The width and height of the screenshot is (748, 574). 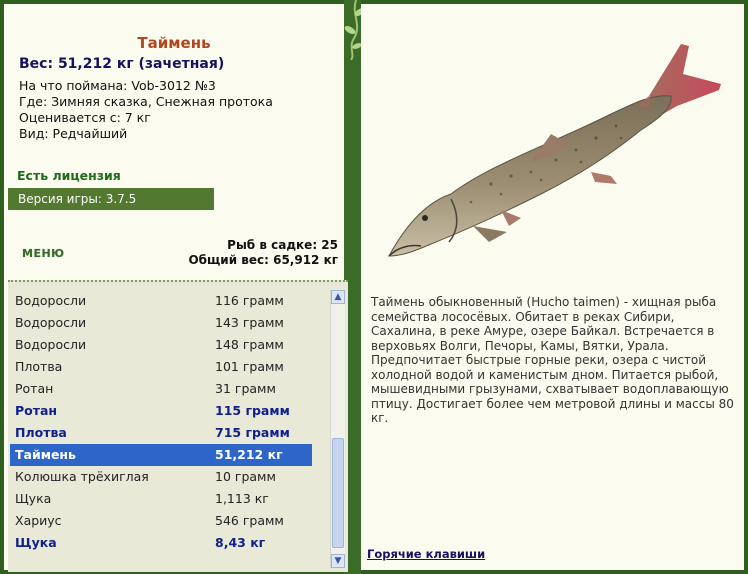 What do you see at coordinates (117, 85) in the screenshot?
I see `caught-with: На что поймана: Vob-3012 №3` at bounding box center [117, 85].